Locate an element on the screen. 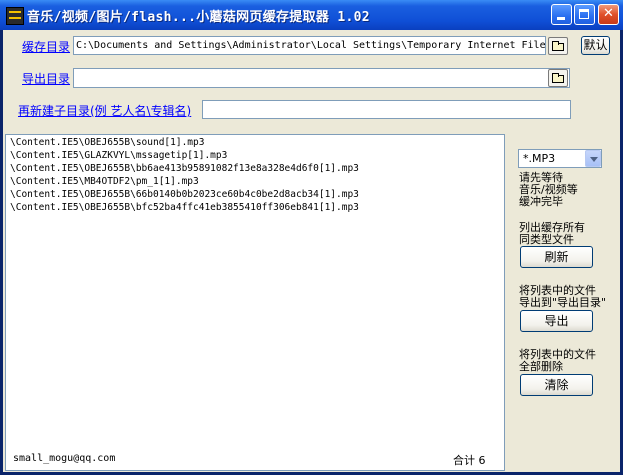  export-hint: 将列表中的文件 导出到"导出目录" is located at coordinates (563, 296).